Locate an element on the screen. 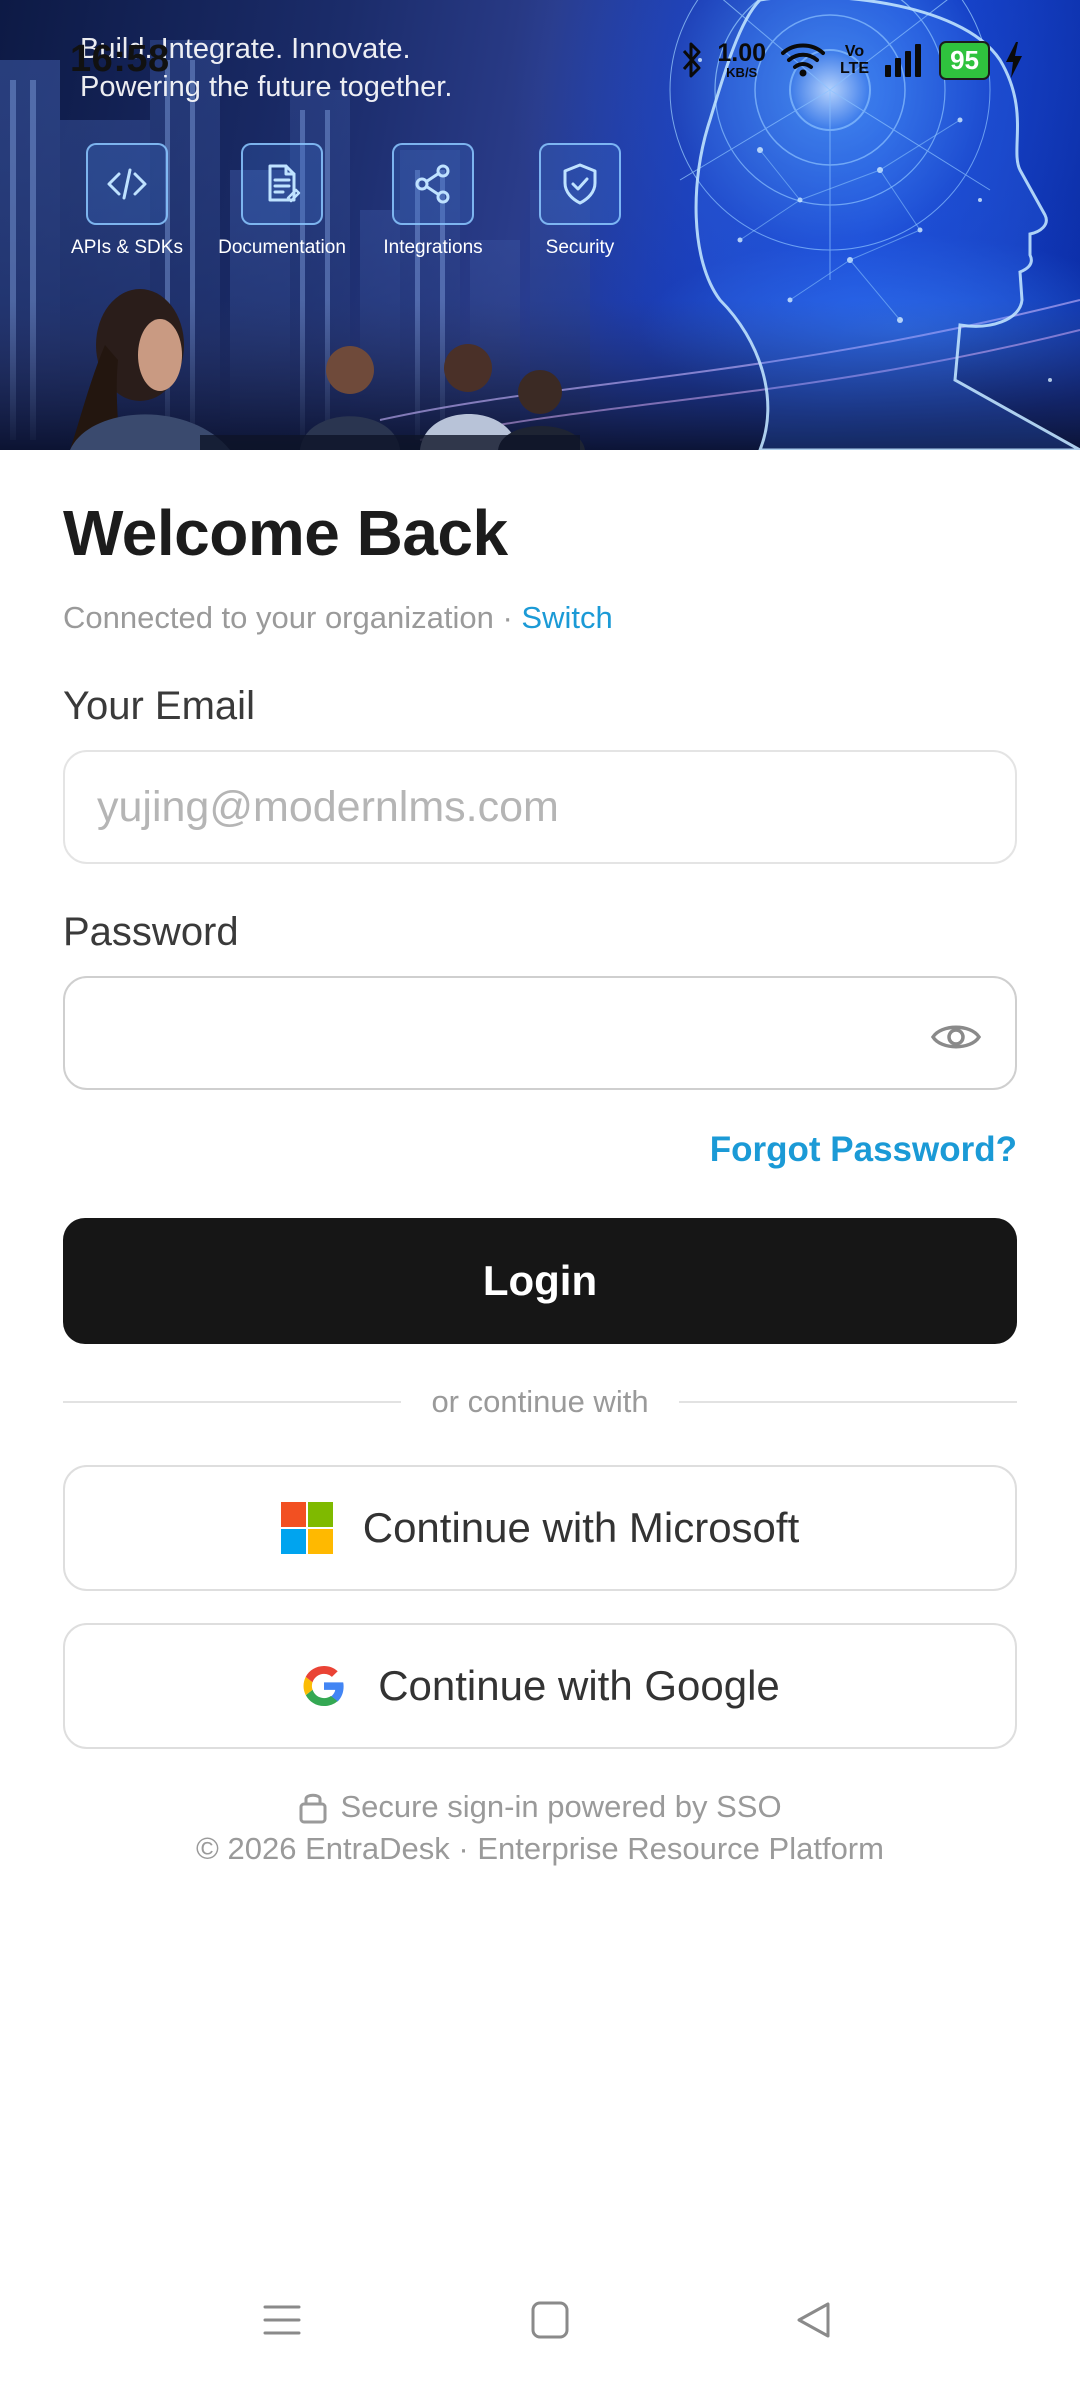 This screenshot has height=2392, width=1080. switch-organization-link: Switch is located at coordinates (566, 617).